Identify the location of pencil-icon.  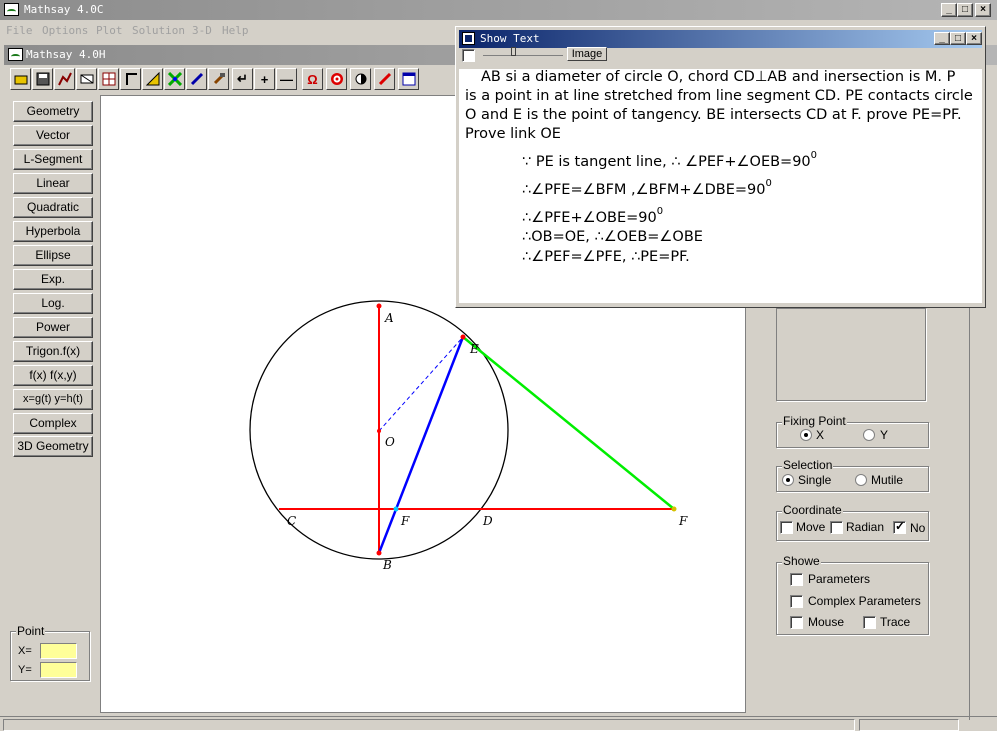
(384, 79).